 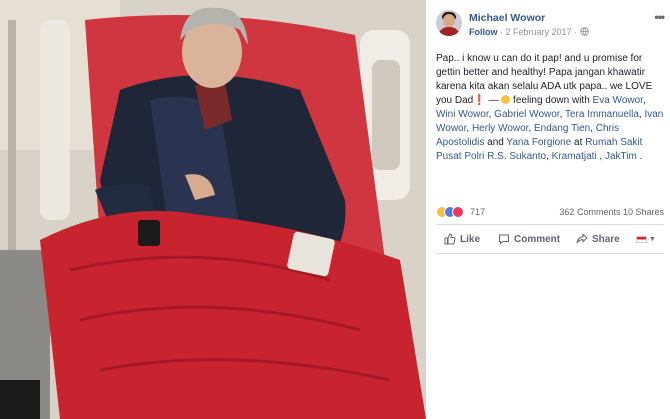 I want to click on place-link: JakTim, so click(x=621, y=156).